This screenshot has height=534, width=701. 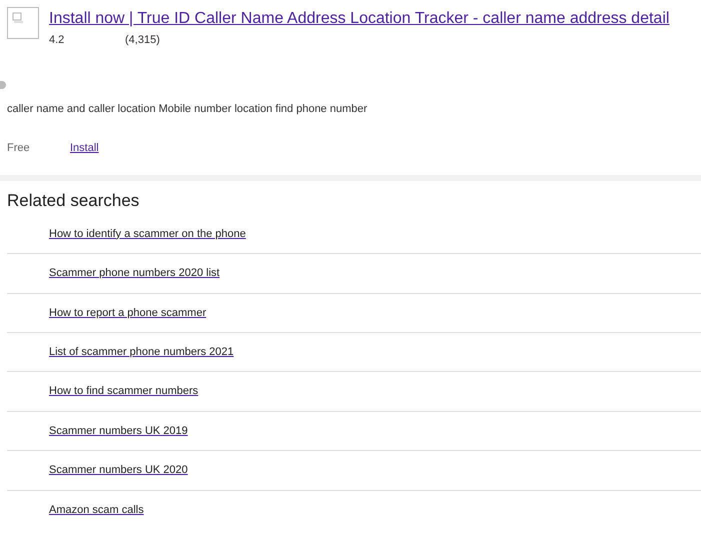 What do you see at coordinates (141, 352) in the screenshot?
I see `related-search-link: List of scammer phone numbers 2021` at bounding box center [141, 352].